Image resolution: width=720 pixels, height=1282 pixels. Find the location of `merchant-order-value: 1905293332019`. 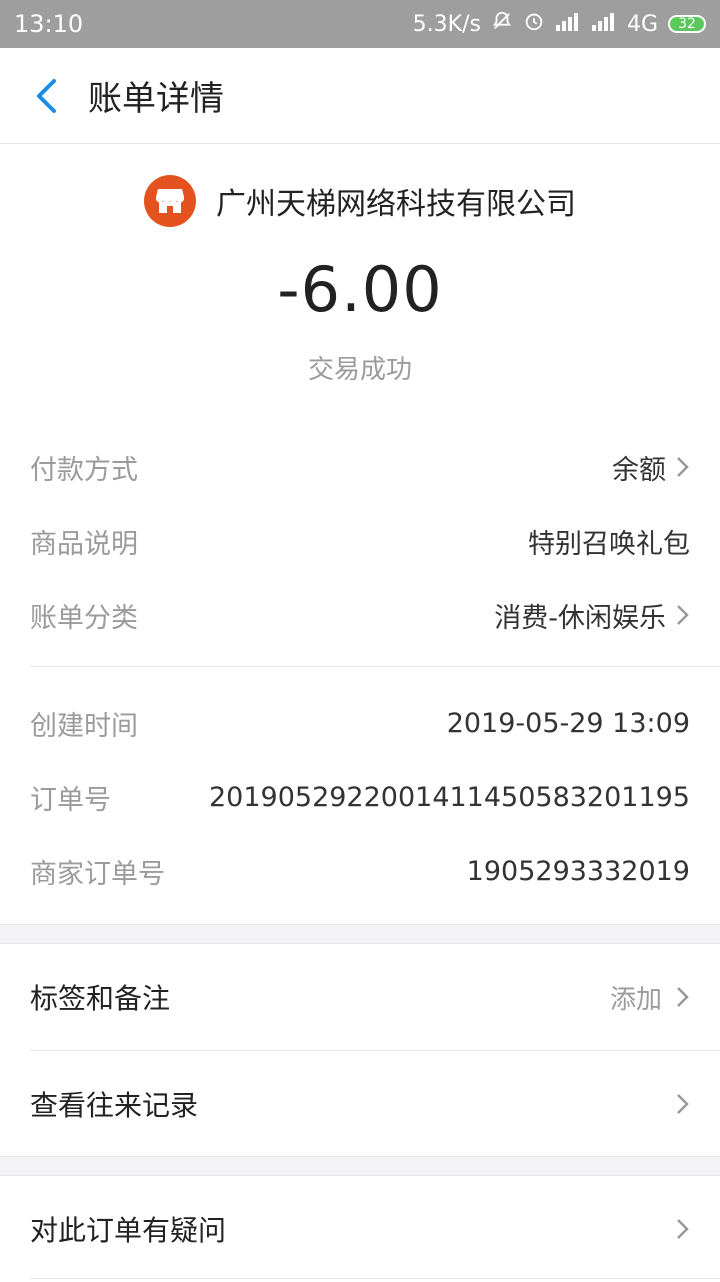

merchant-order-value: 1905293332019 is located at coordinates (578, 871).